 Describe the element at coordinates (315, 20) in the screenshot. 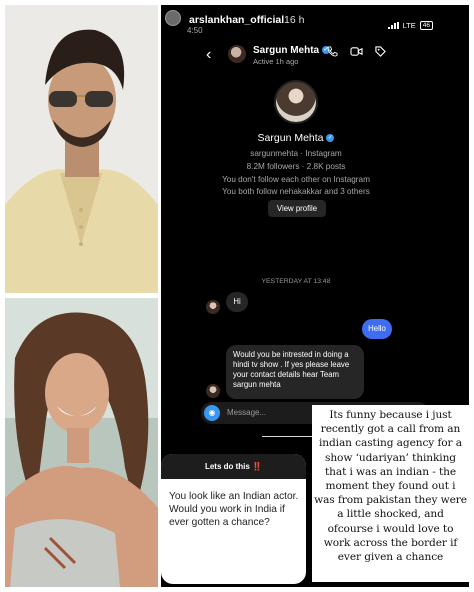

I see `story-header: arslankhan_official 16 h 4:50 LTE 46` at that location.